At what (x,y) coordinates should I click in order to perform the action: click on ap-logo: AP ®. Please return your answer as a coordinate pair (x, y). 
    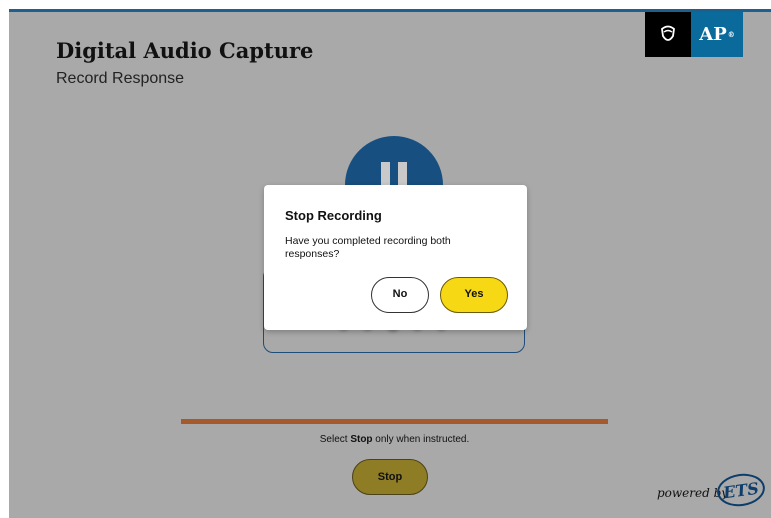
    Looking at the image, I should click on (717, 34).